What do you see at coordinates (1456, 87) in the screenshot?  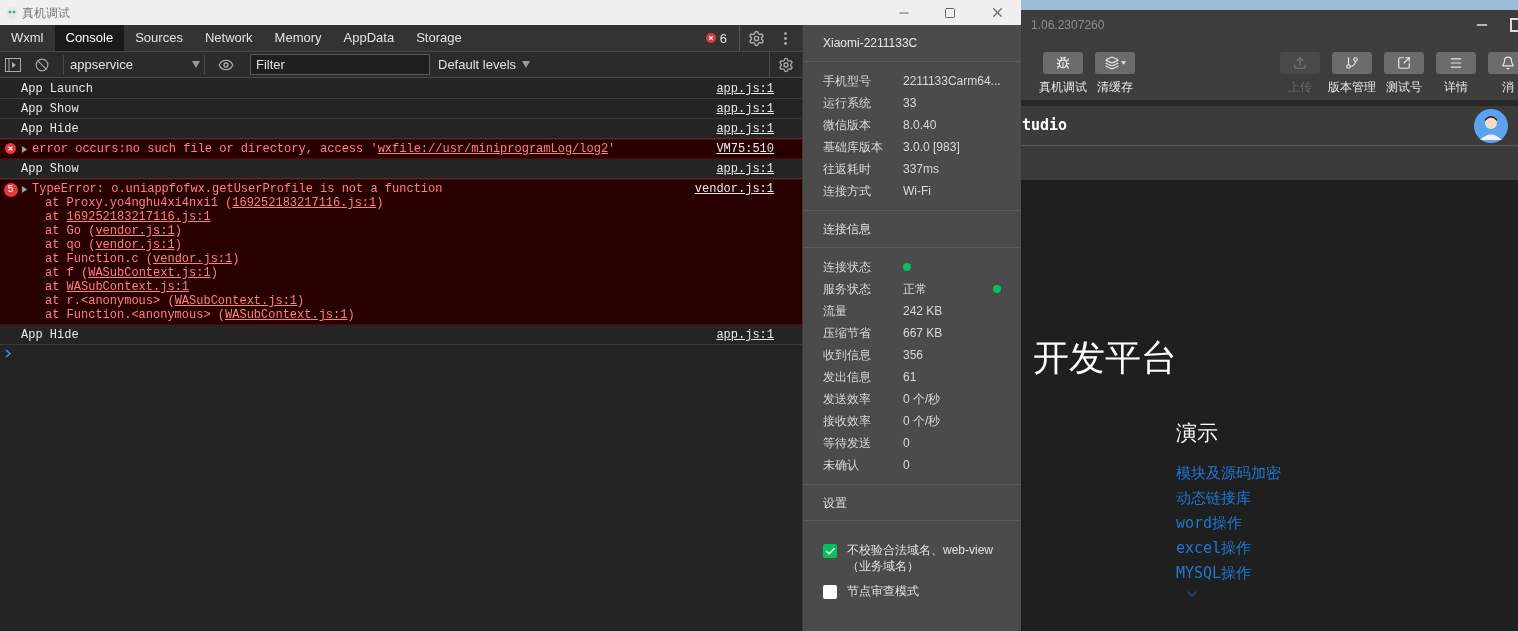 I see `toolbar-label: 详情` at bounding box center [1456, 87].